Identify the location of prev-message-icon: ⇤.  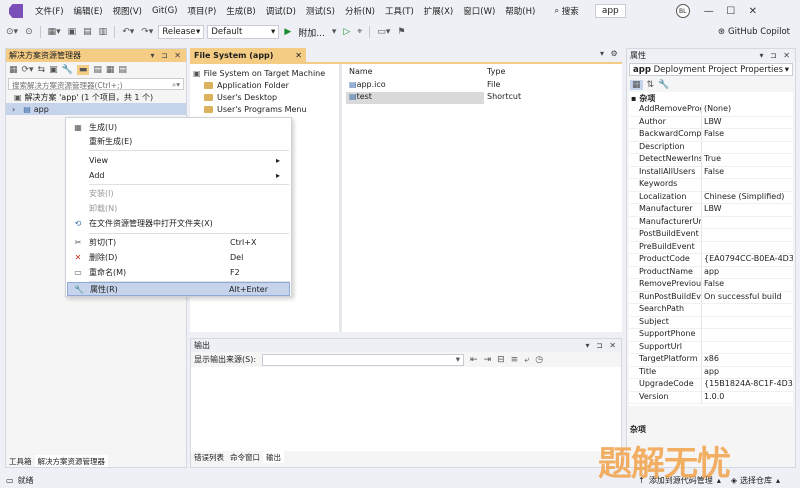
(474, 360).